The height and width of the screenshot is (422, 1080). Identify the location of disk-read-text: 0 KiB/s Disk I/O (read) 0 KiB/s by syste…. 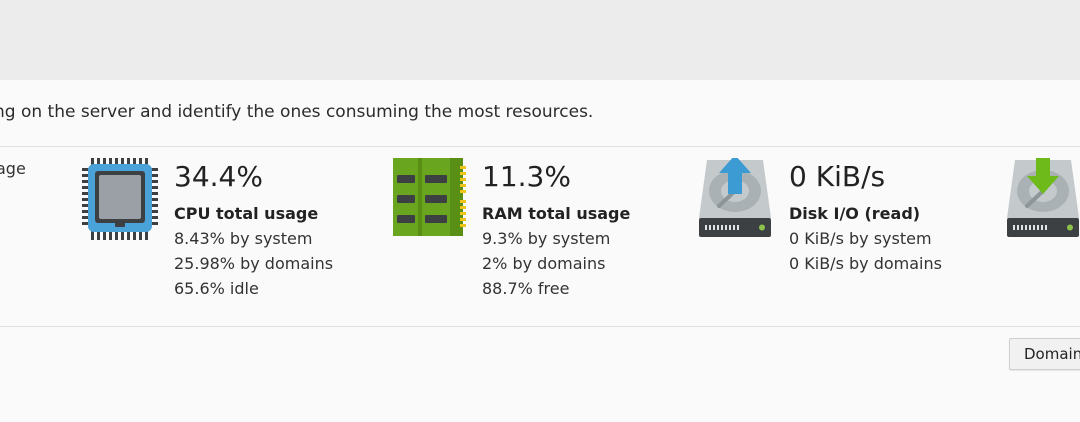
(904, 217).